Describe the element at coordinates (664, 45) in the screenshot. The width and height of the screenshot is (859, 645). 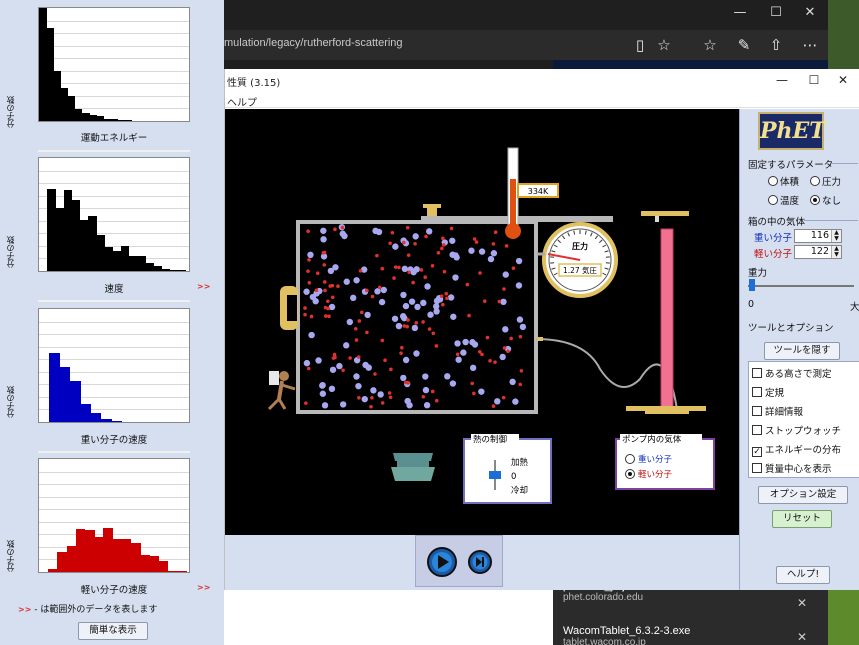
I see `favorite-star-icon: ☆` at that location.